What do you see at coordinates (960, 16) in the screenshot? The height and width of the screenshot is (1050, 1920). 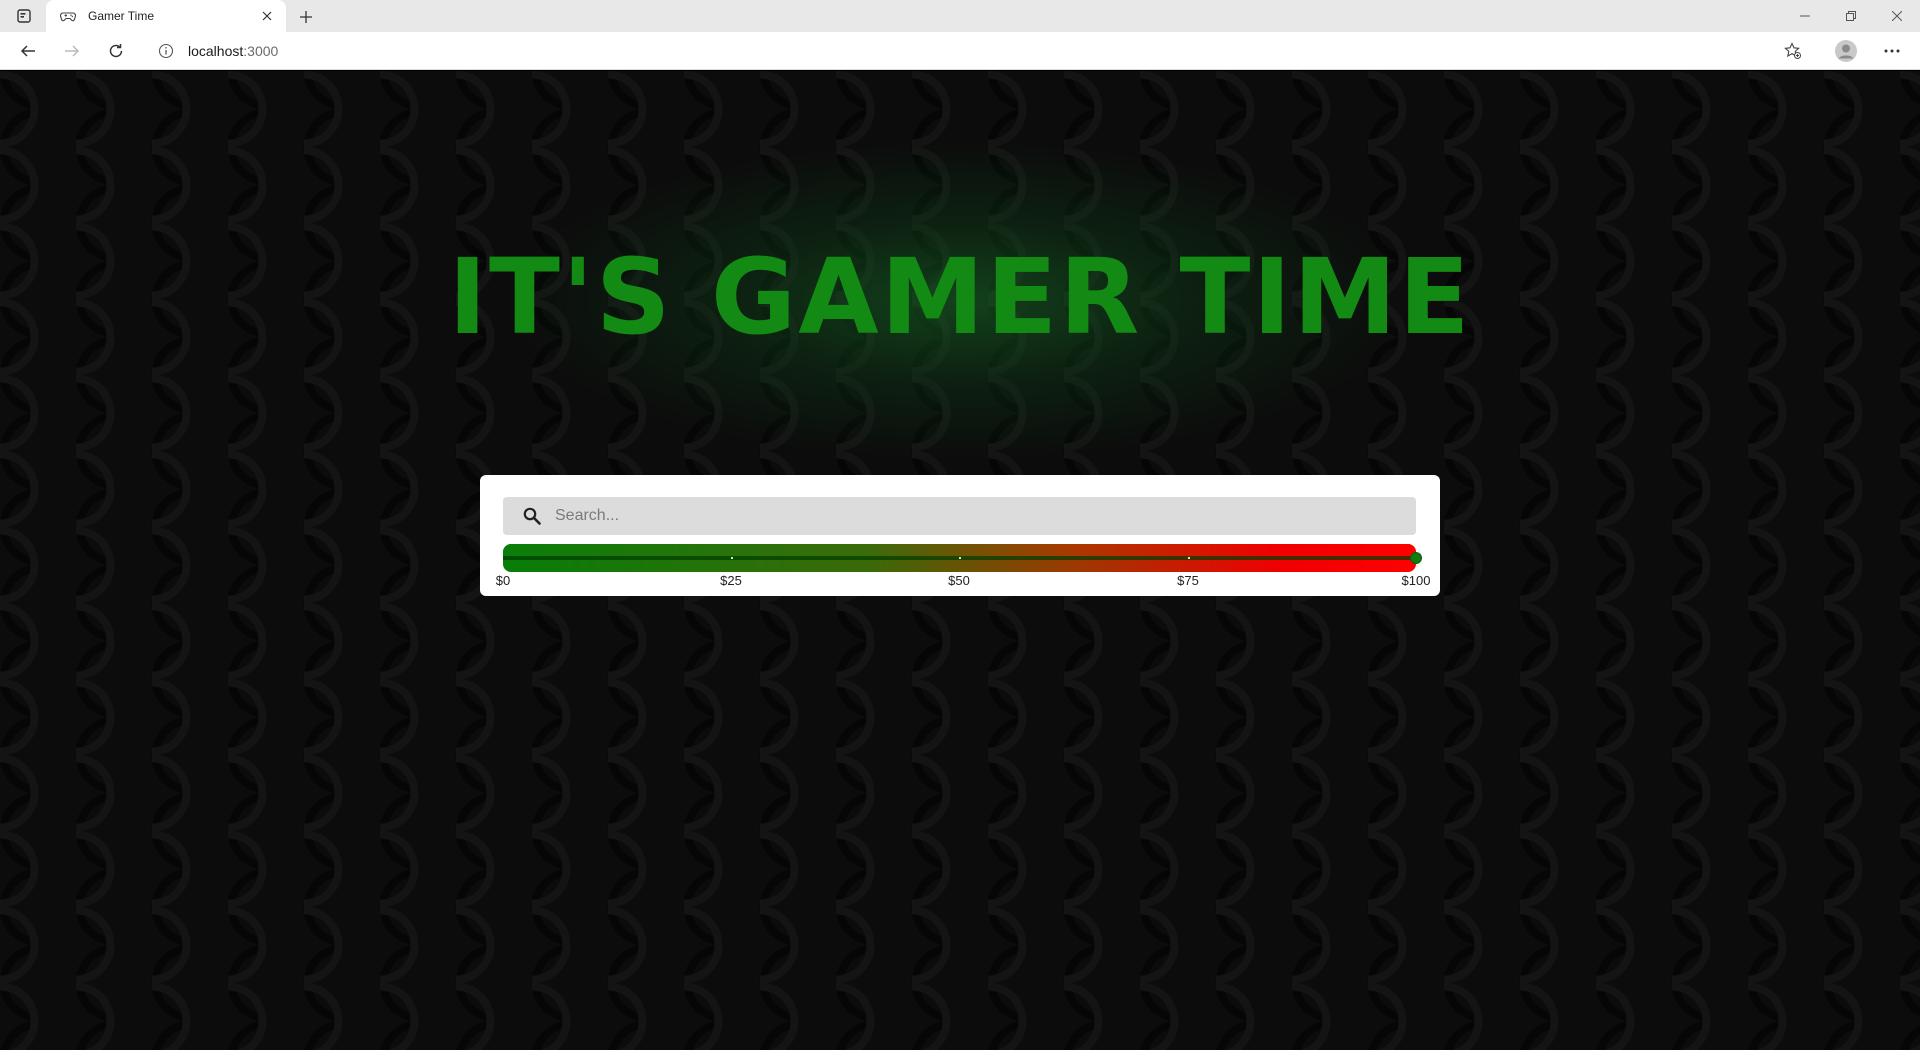 I see `browser-tab-bar: Gamer Time` at bounding box center [960, 16].